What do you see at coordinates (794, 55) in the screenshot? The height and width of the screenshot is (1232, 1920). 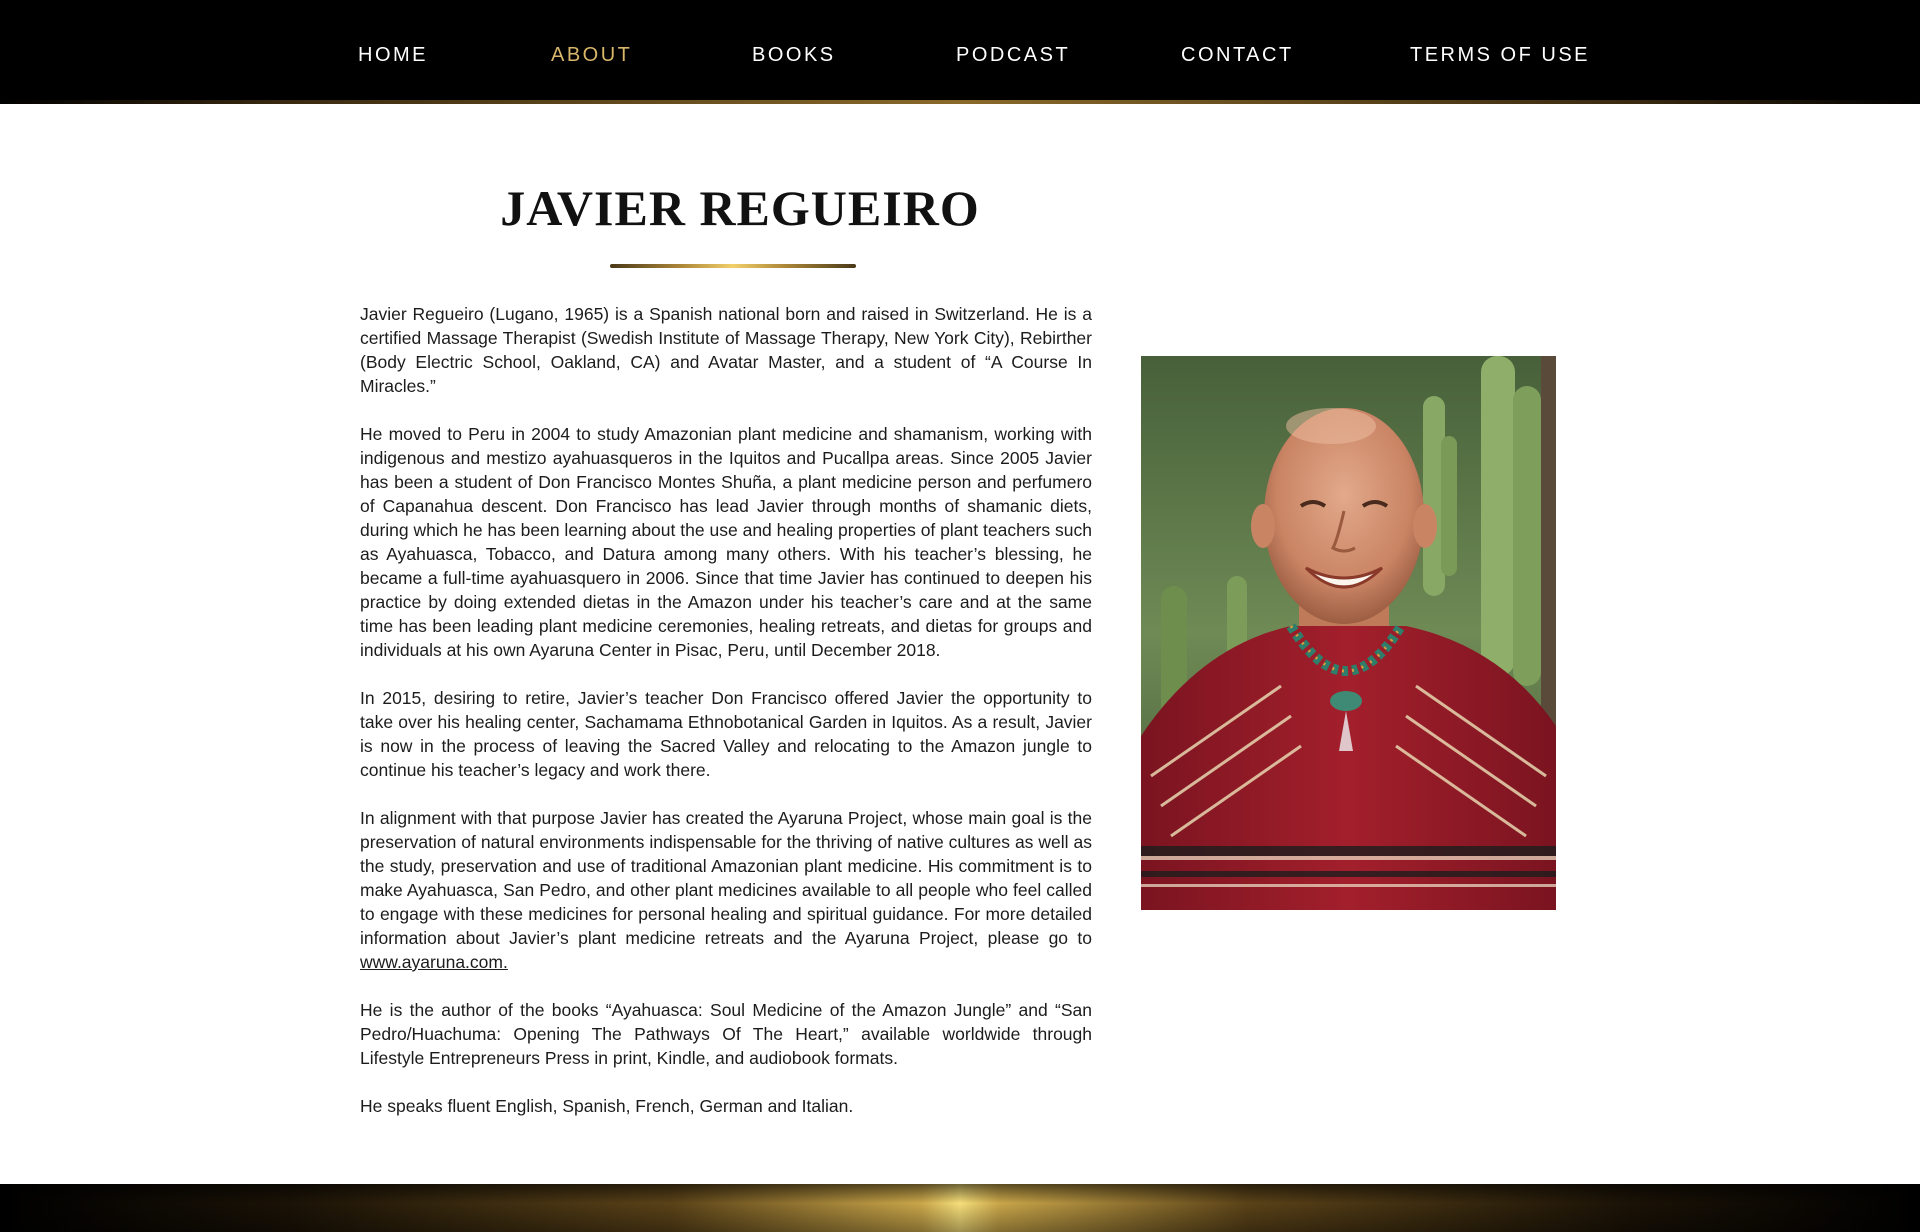 I see `nav-books-link: BOOKS` at bounding box center [794, 55].